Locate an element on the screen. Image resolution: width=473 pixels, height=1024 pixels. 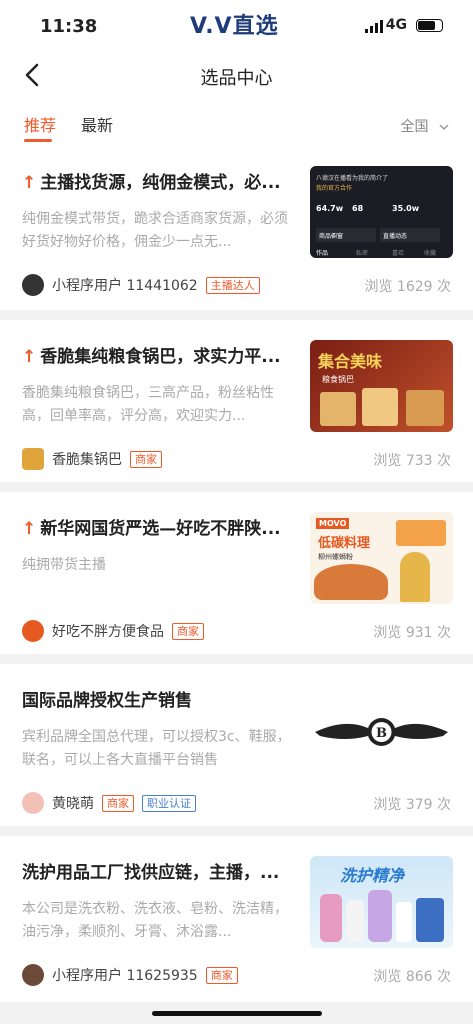
network-label: 4G is located at coordinates (396, 25).